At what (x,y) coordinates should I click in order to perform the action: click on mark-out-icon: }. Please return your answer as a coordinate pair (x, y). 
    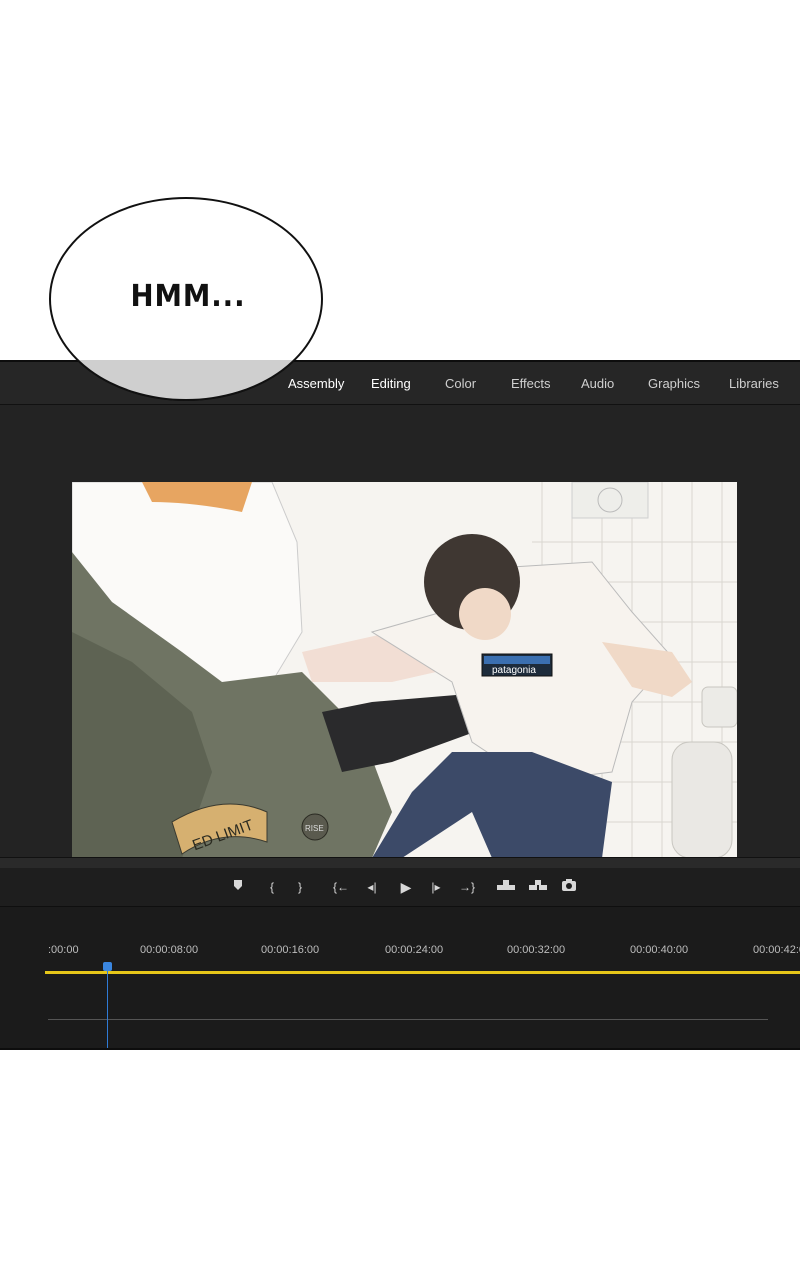
    Looking at the image, I should click on (300, 887).